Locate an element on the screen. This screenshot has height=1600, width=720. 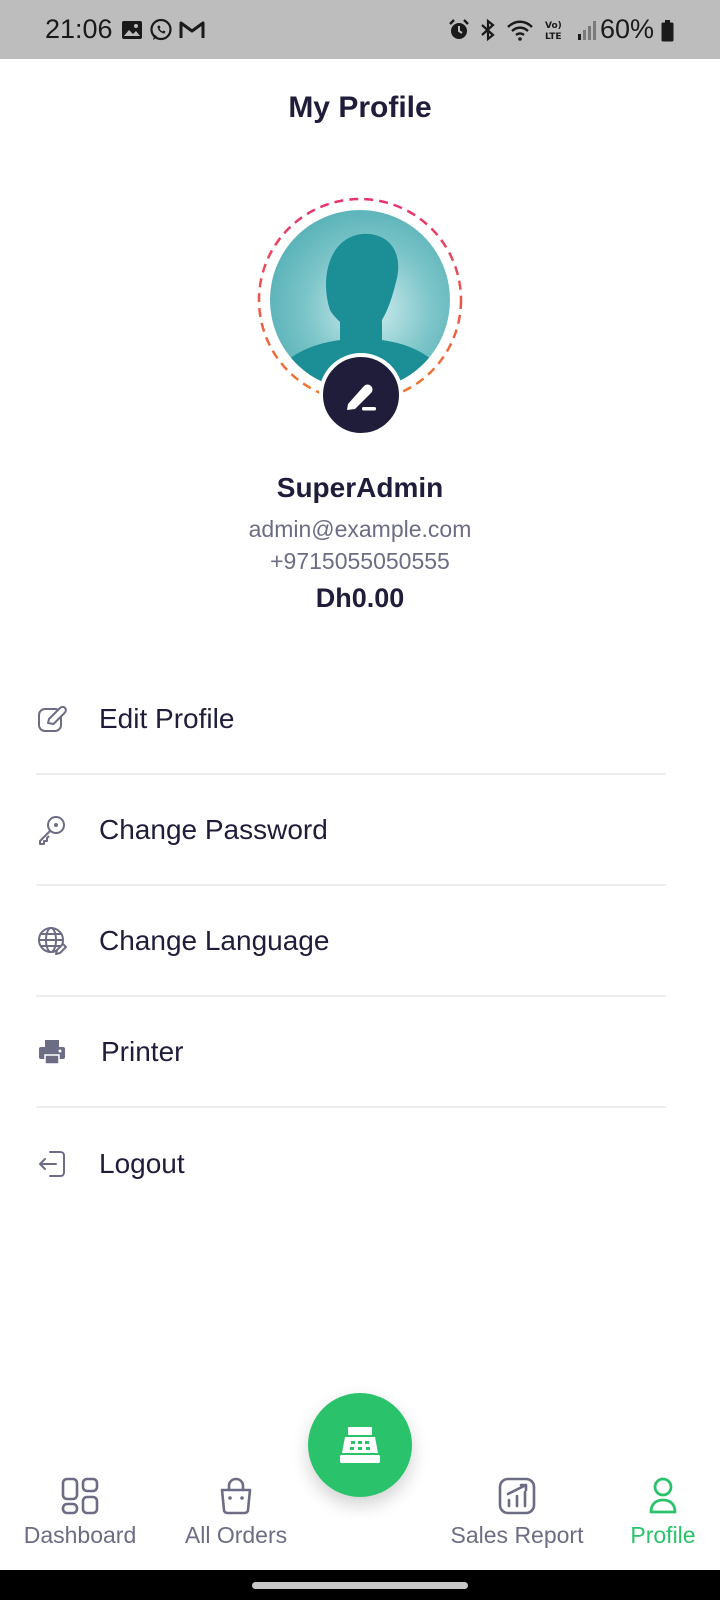
printer-icon is located at coordinates (52, 1052).